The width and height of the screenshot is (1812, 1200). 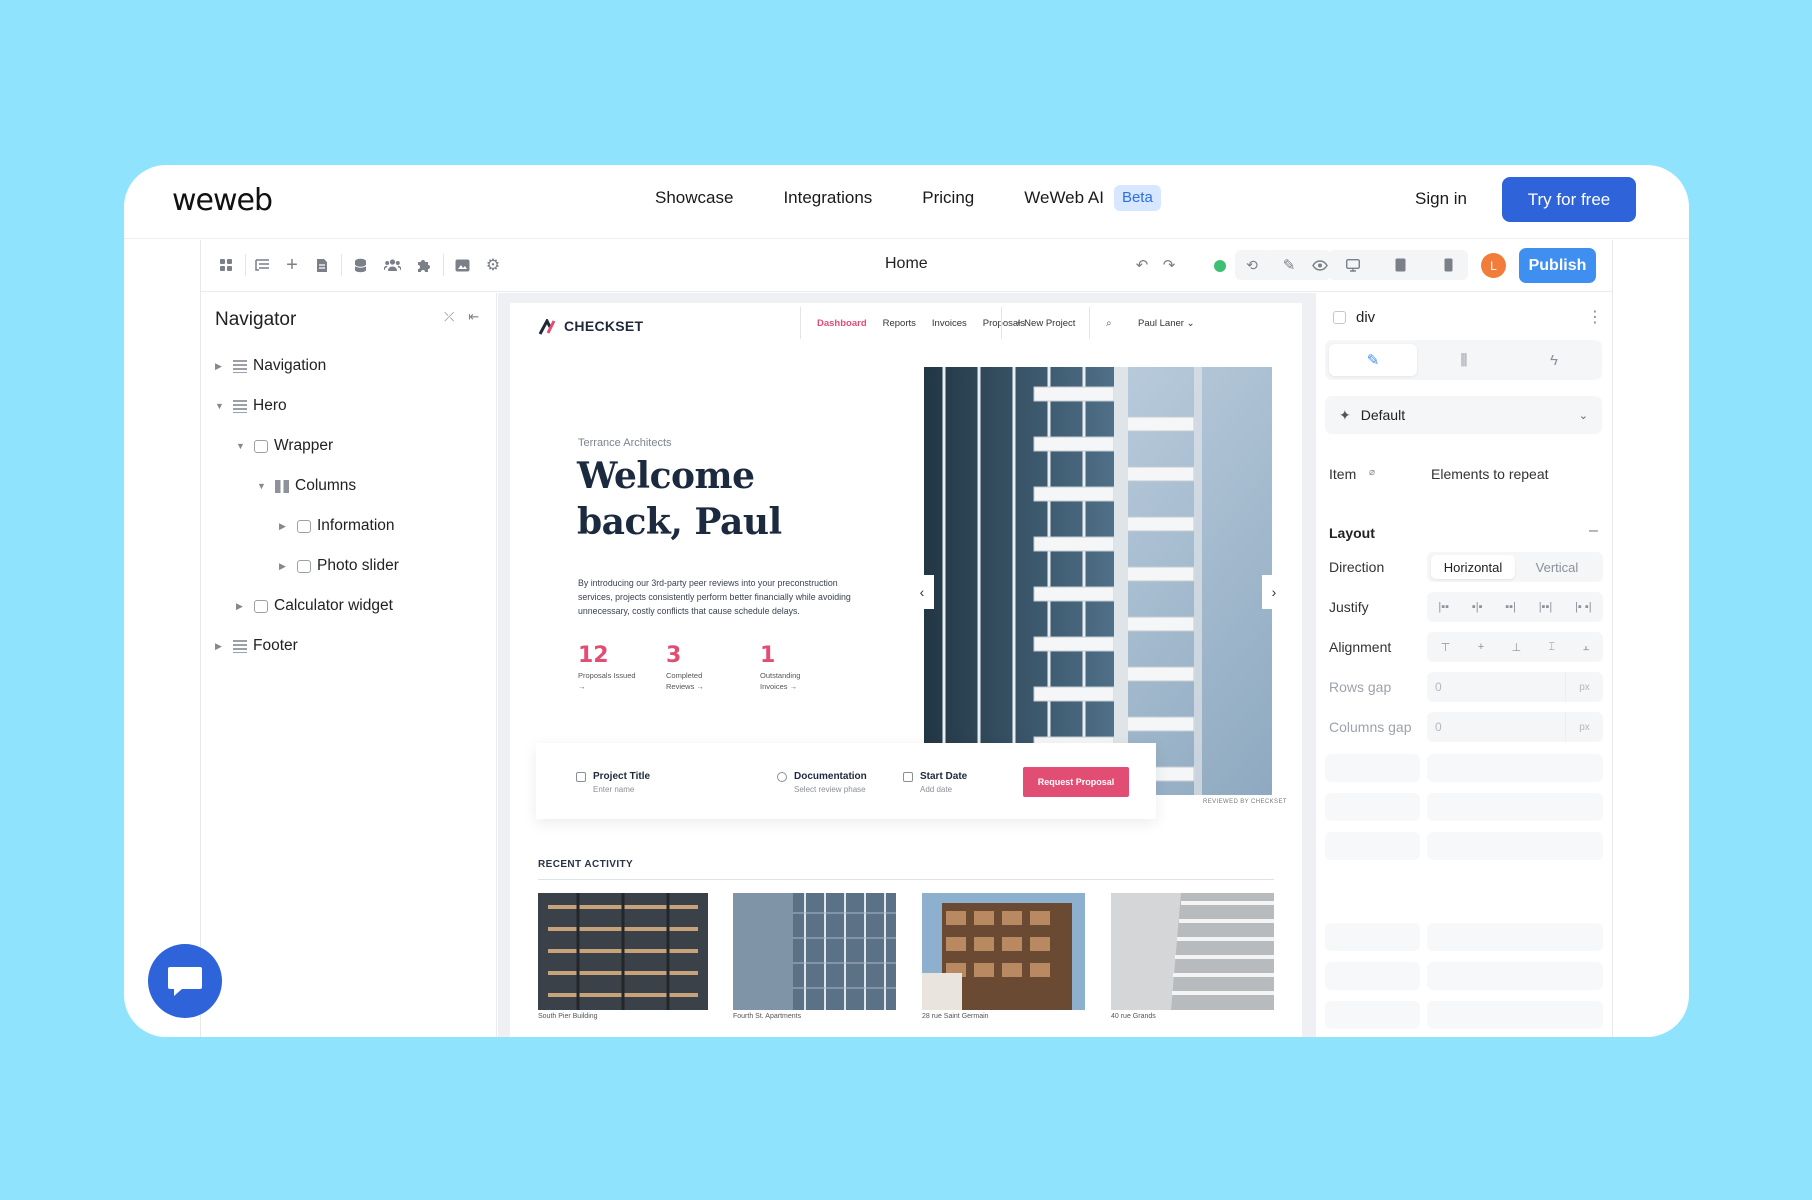 What do you see at coordinates (694, 198) in the screenshot?
I see `nav-showcase: Showcase` at bounding box center [694, 198].